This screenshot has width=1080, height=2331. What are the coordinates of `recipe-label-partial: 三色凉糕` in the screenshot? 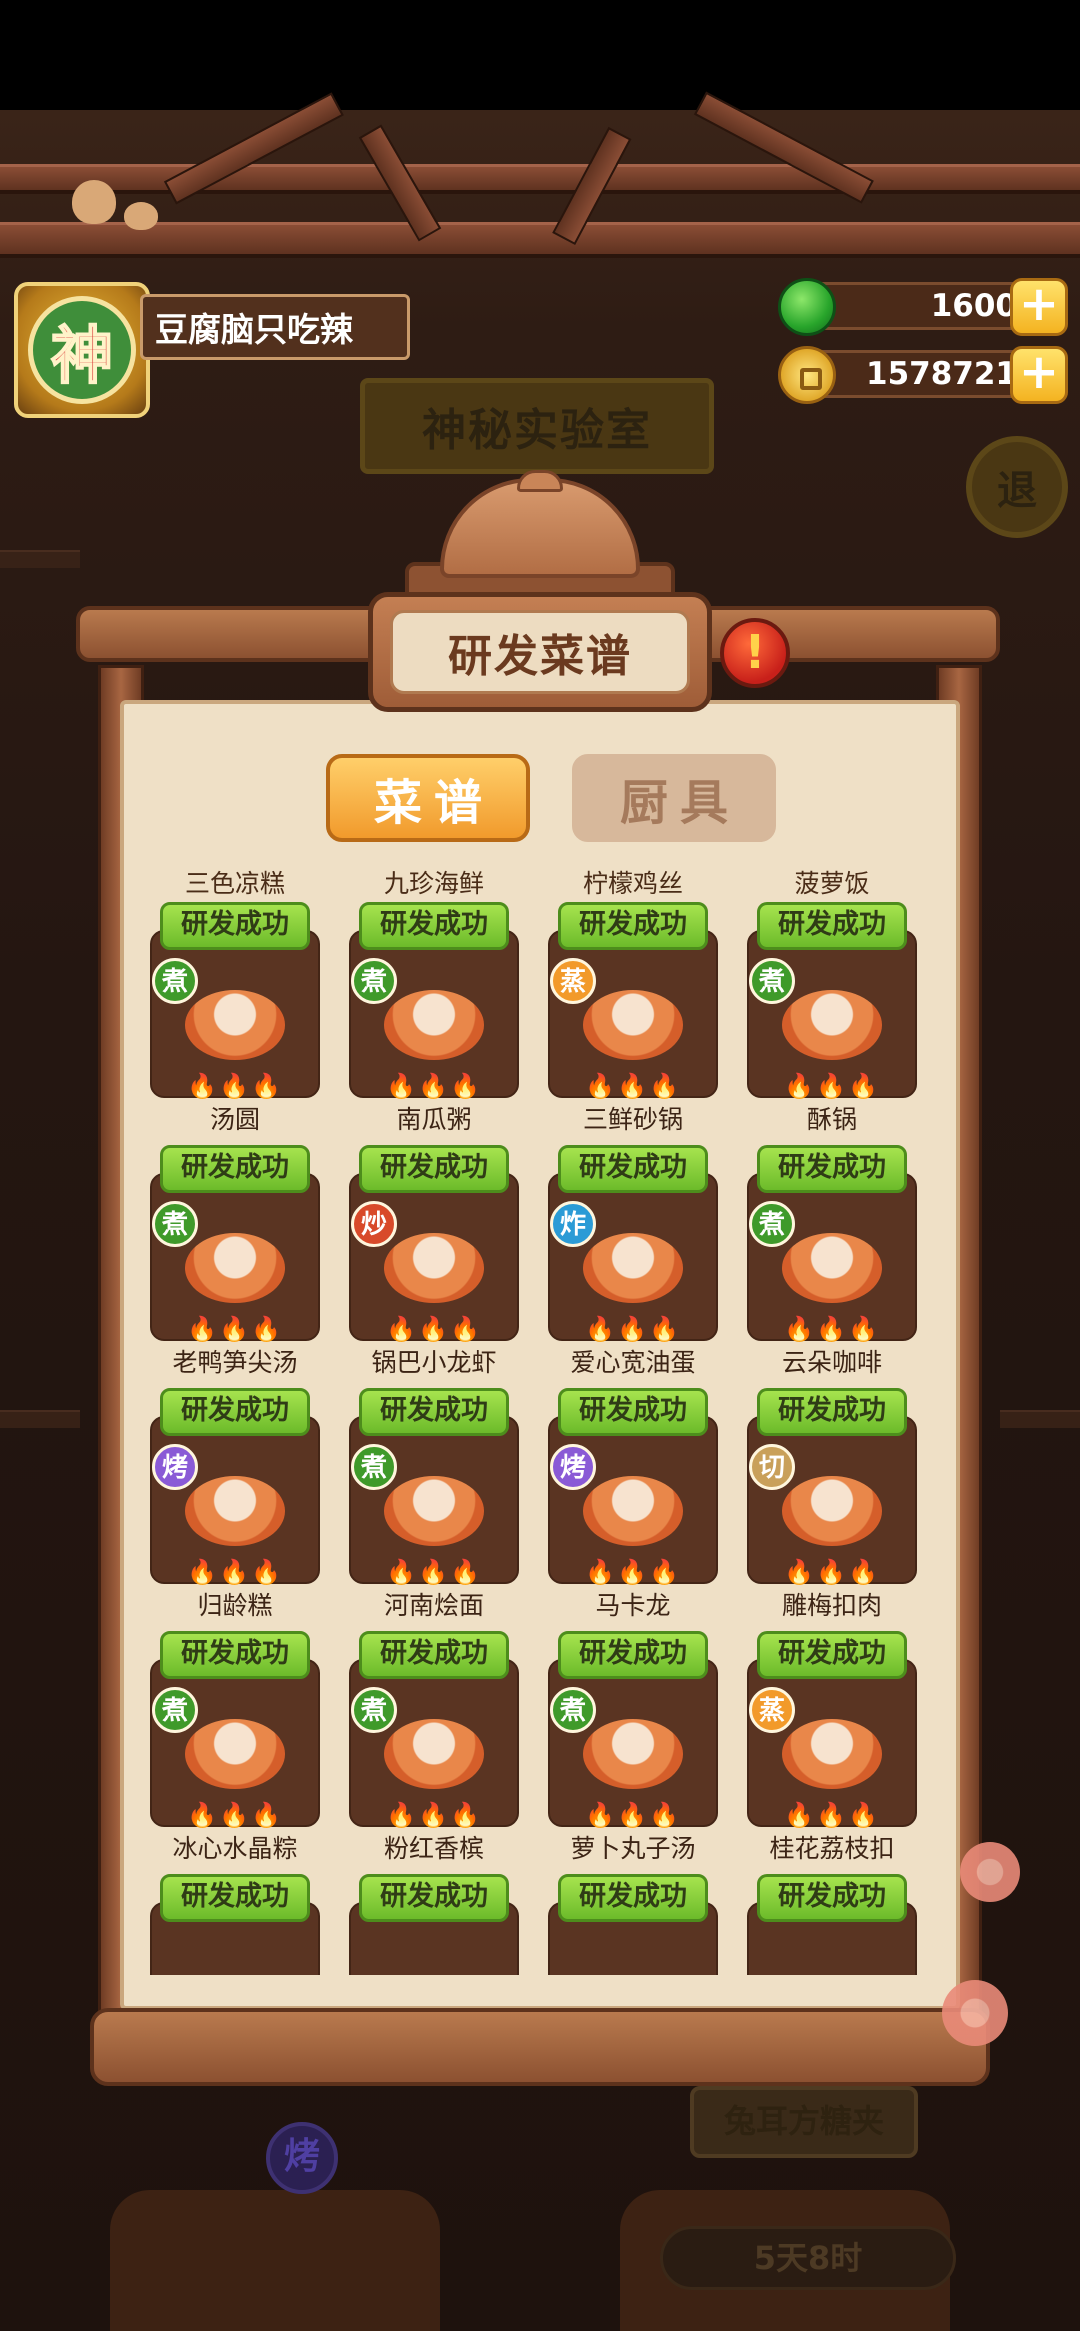 It's located at (235, 886).